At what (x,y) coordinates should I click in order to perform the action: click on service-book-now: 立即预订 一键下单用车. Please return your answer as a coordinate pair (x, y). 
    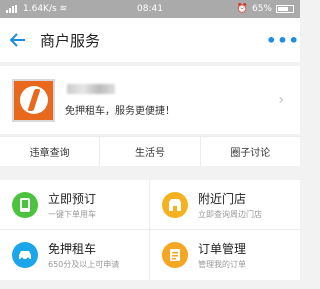
    Looking at the image, I should click on (75, 205).